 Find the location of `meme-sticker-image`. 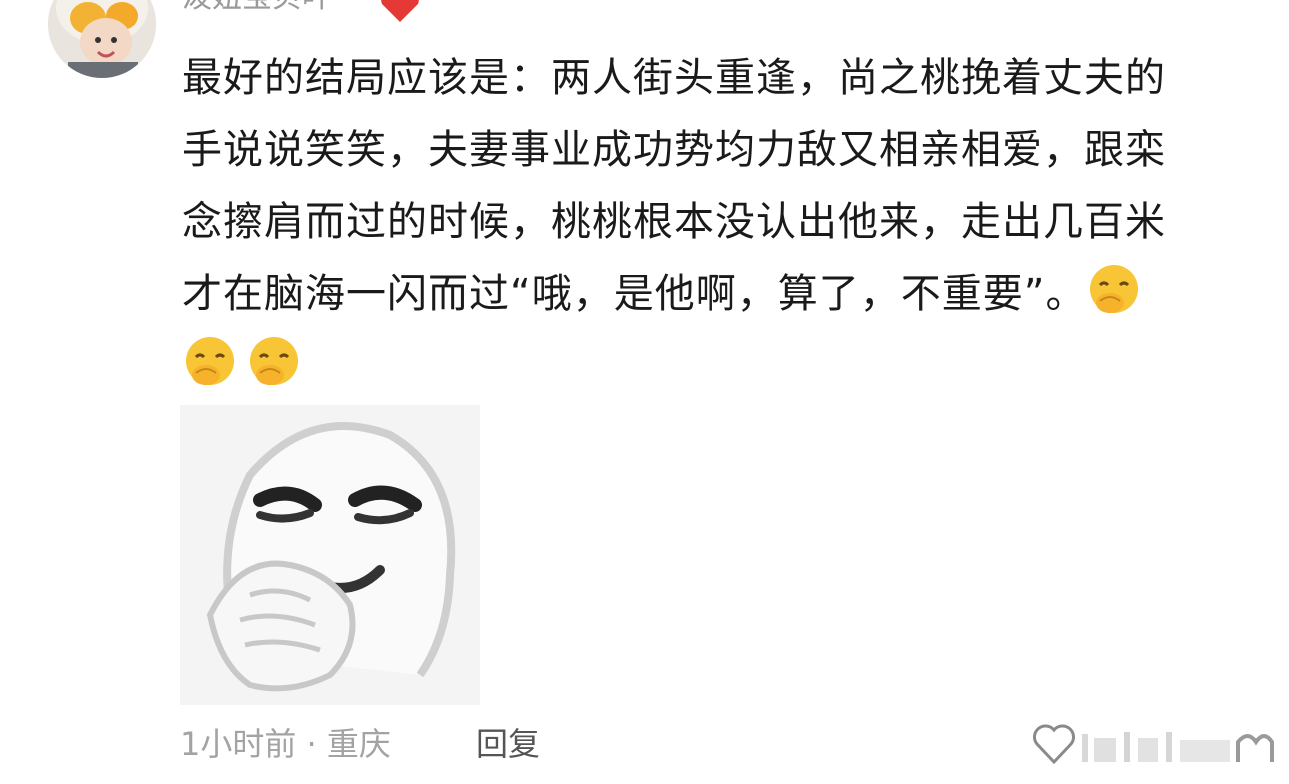

meme-sticker-image is located at coordinates (330, 555).